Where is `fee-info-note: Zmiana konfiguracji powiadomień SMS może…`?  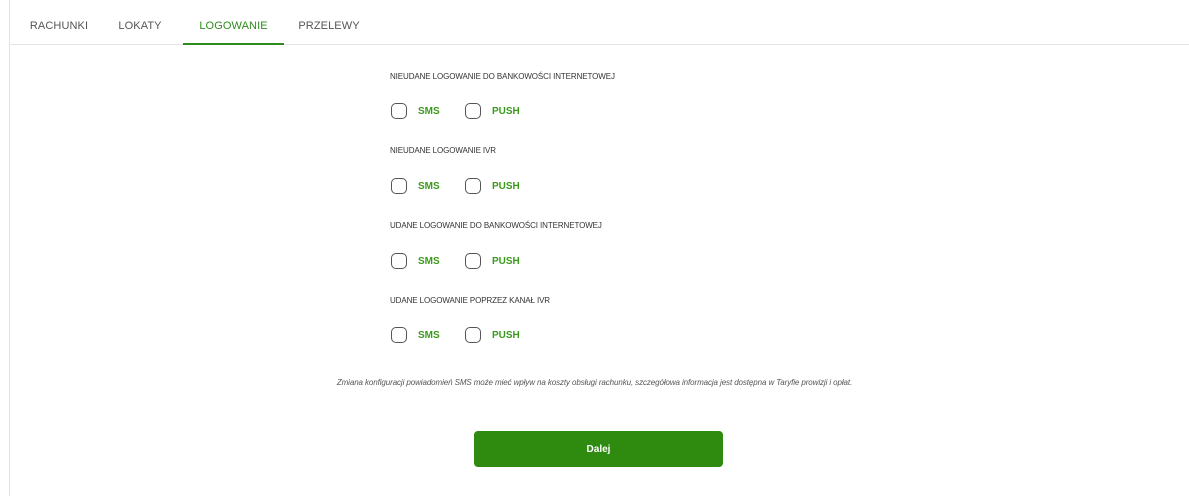 fee-info-note: Zmiana konfiguracji powiadomień SMS może… is located at coordinates (594, 382).